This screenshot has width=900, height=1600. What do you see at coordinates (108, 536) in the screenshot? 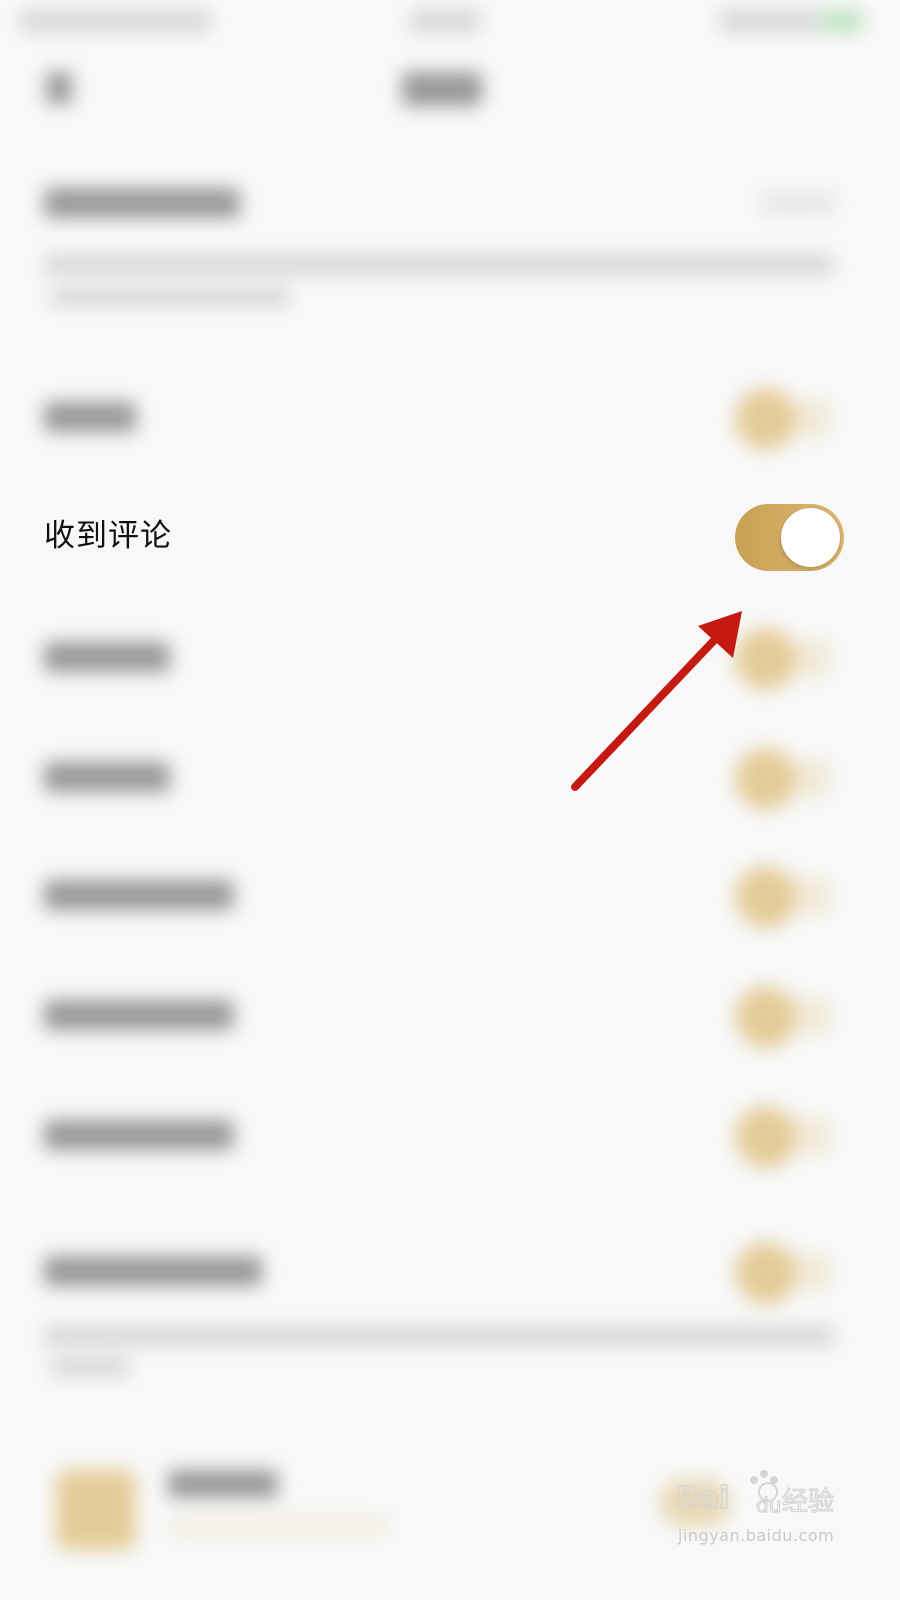
I see `row-label: 收到评论` at bounding box center [108, 536].